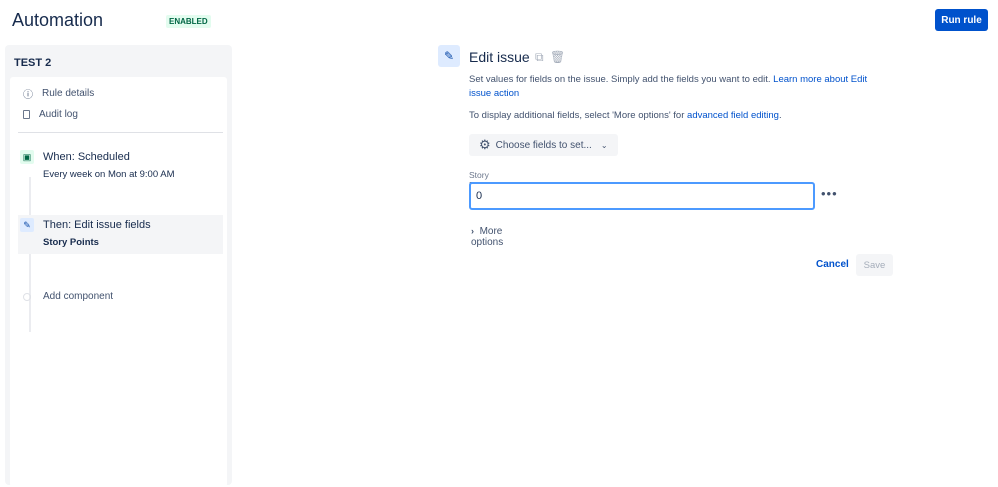 Image resolution: width=998 pixels, height=487 pixels. I want to click on extra-info-end: ., so click(780, 115).